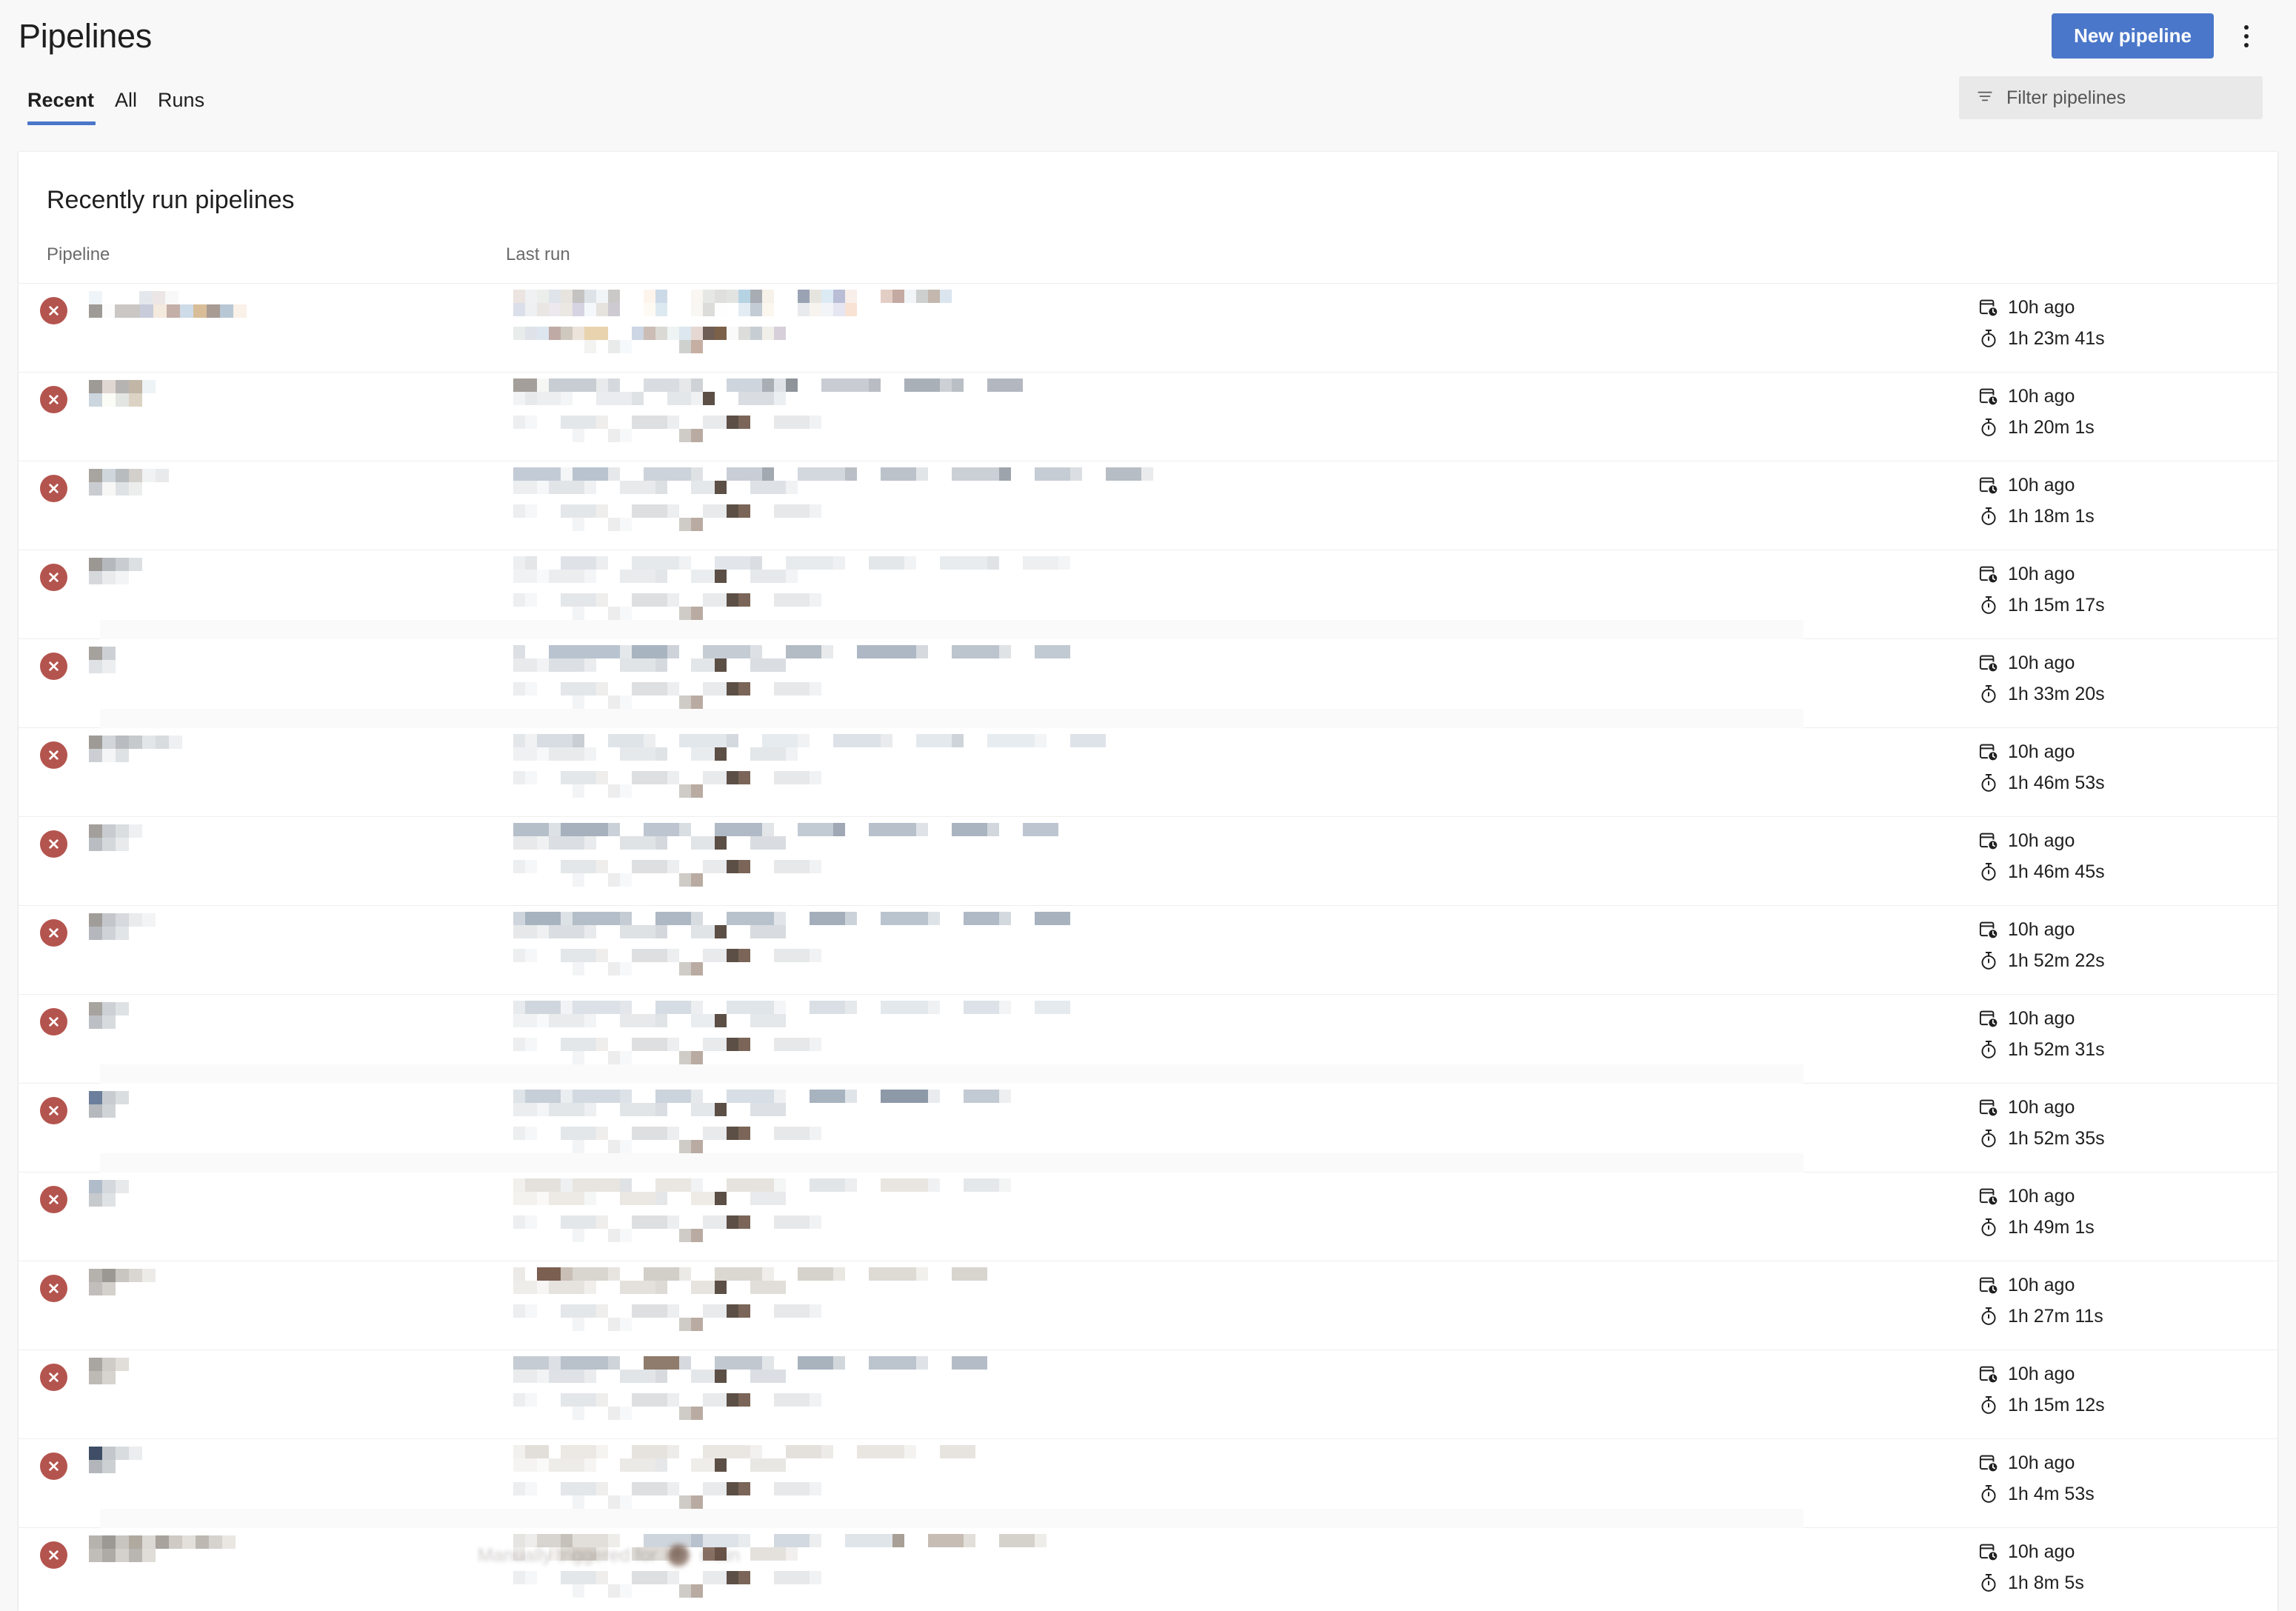  I want to click on pipeline-row: 10h ago 1h 46m 45s, so click(1148, 860).